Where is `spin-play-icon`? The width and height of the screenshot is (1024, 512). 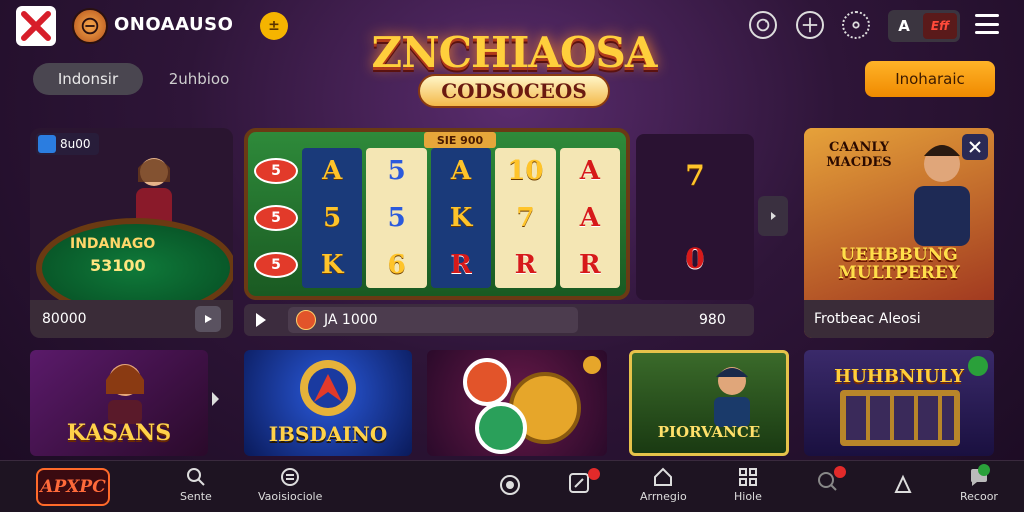 spin-play-icon is located at coordinates (261, 320).